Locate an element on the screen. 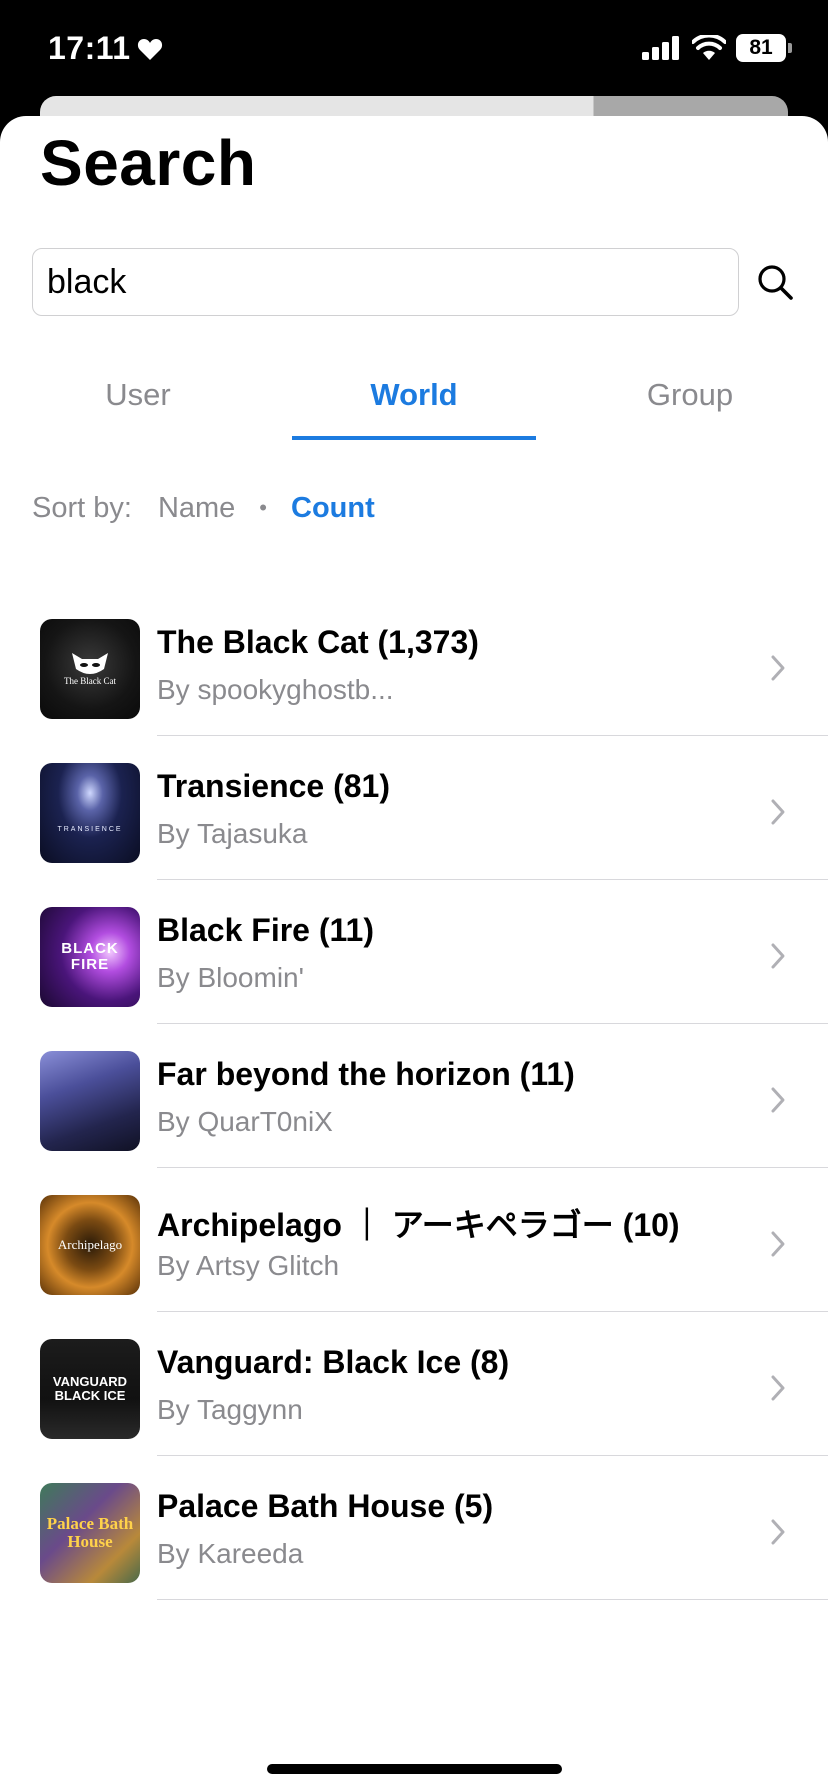 The image size is (828, 1792). world-author: By Taggynn is located at coordinates (230, 1409).